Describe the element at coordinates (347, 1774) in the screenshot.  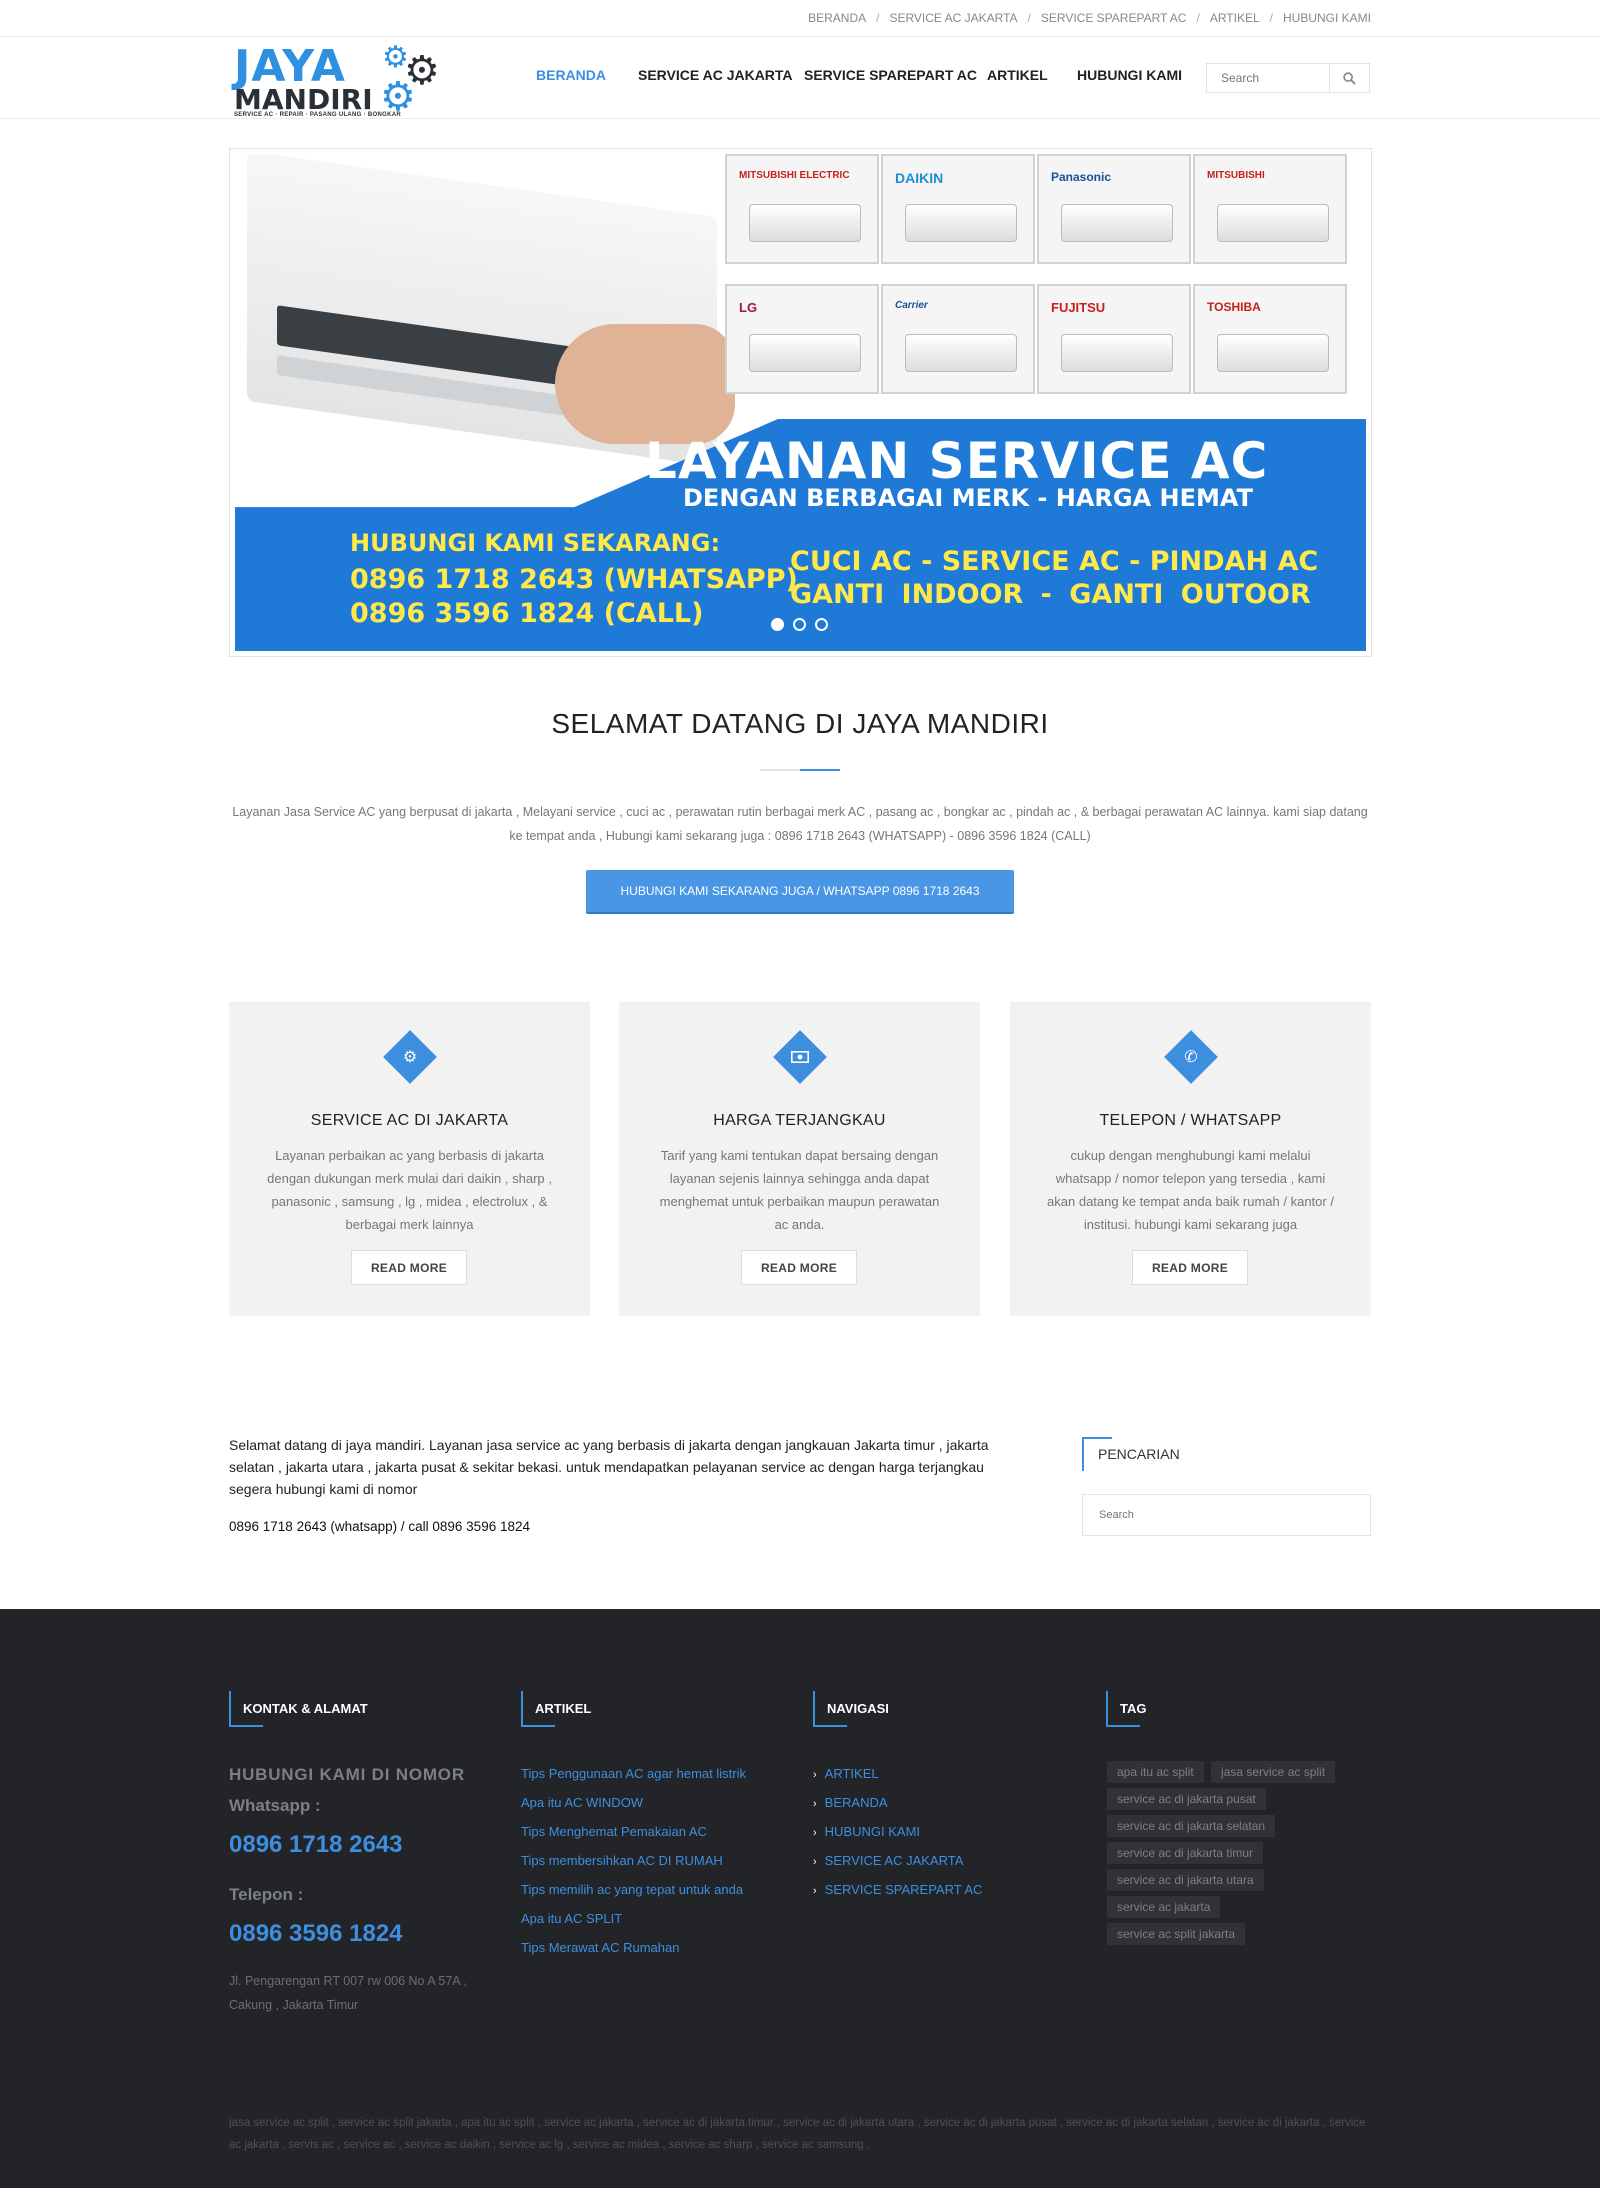
I see `contact-heading: HUBUNGI KAMI DI NOMOR` at that location.